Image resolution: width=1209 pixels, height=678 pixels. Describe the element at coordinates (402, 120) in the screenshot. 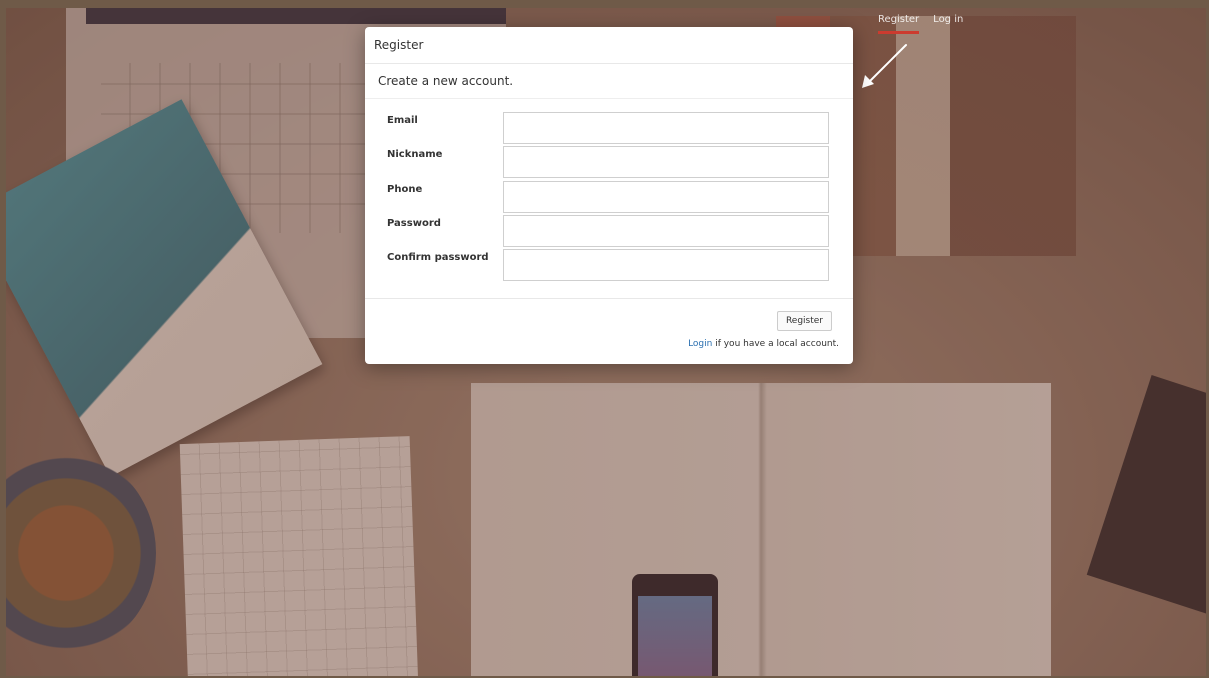

I see `email-label: Email` at that location.